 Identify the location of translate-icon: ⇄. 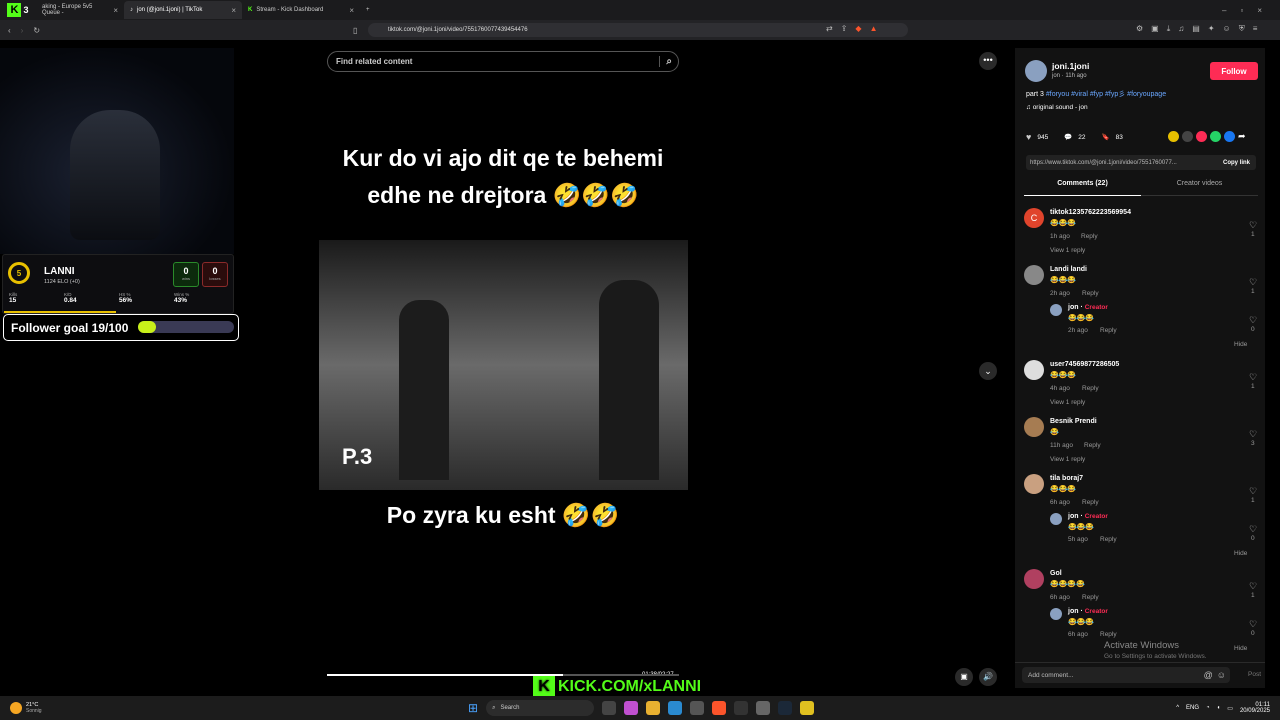
(829, 28).